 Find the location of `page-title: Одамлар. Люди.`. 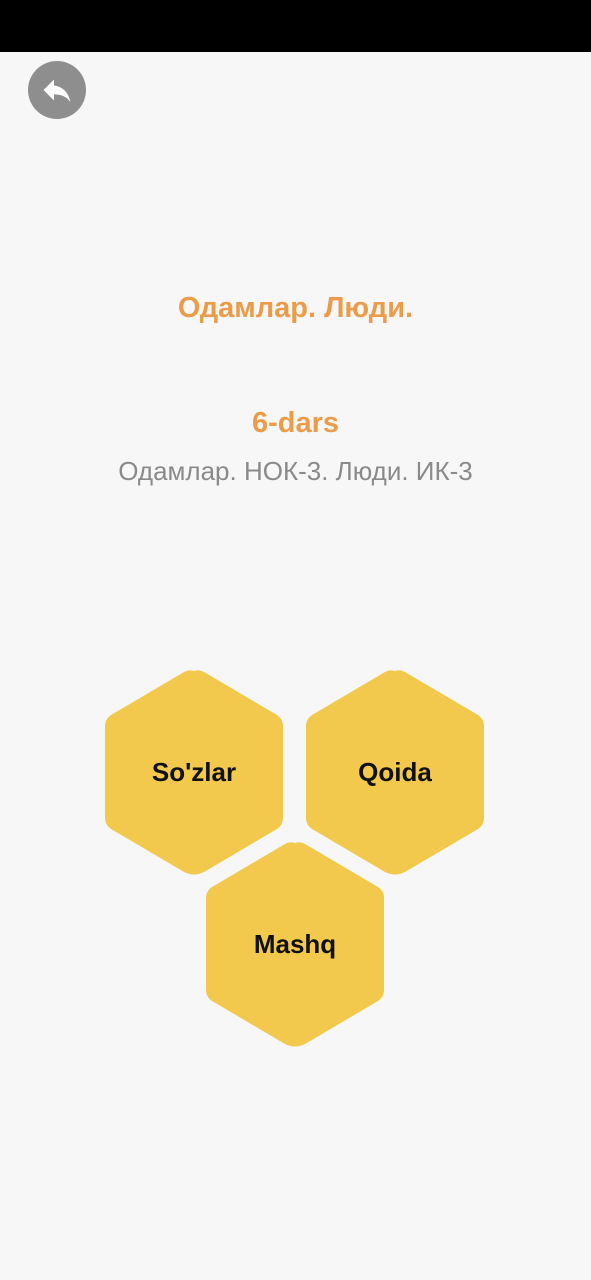

page-title: Одамлар. Люди. is located at coordinates (295, 308).